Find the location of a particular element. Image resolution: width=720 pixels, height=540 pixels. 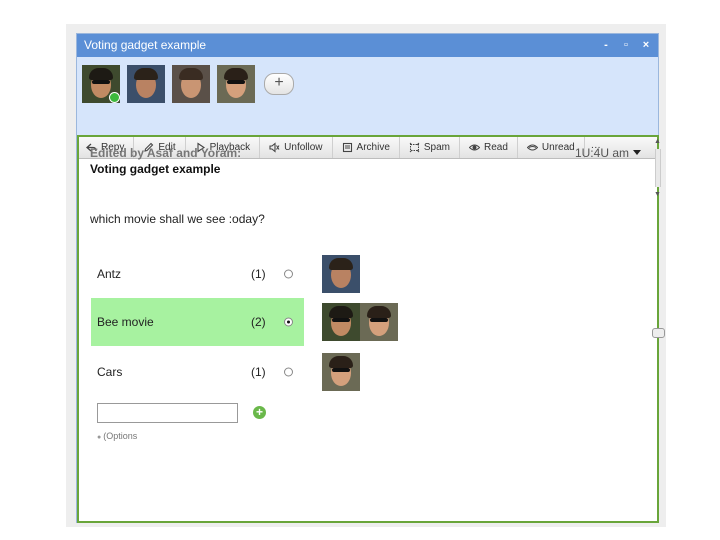

add-participant-button: + is located at coordinates (279, 84).